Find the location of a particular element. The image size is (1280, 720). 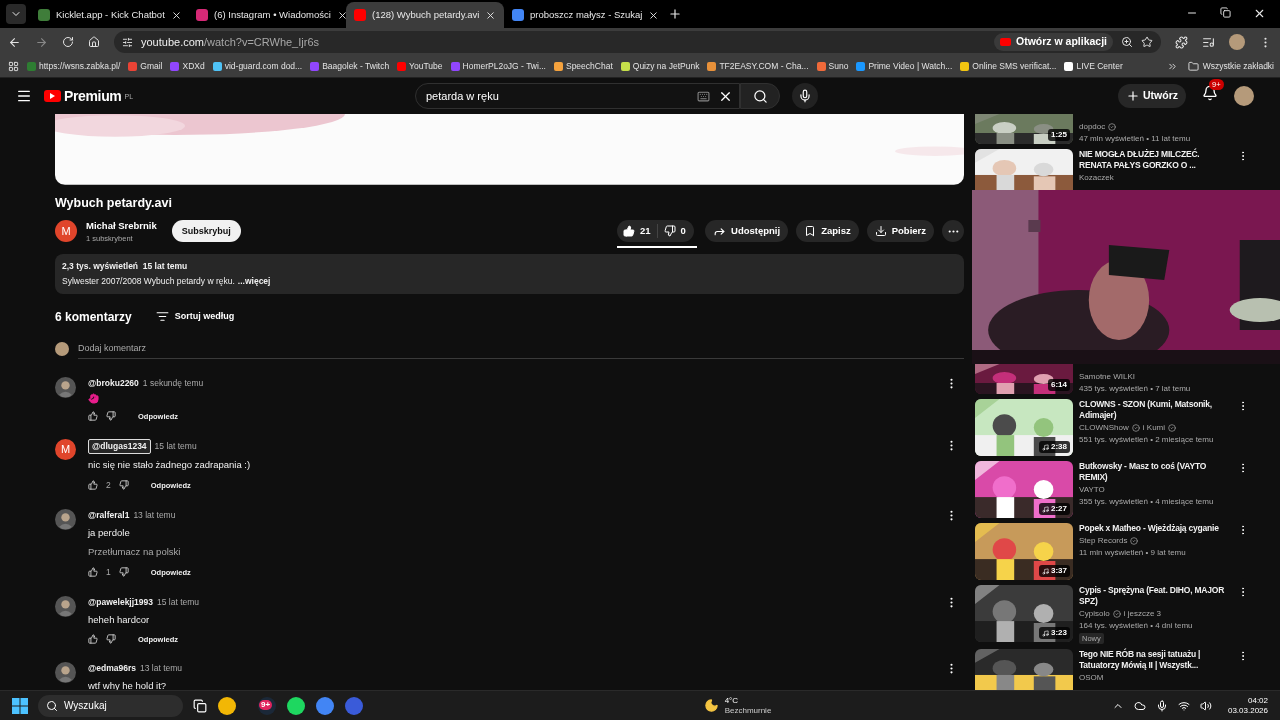

comment-author: @dlugas1234 is located at coordinates (119, 446).